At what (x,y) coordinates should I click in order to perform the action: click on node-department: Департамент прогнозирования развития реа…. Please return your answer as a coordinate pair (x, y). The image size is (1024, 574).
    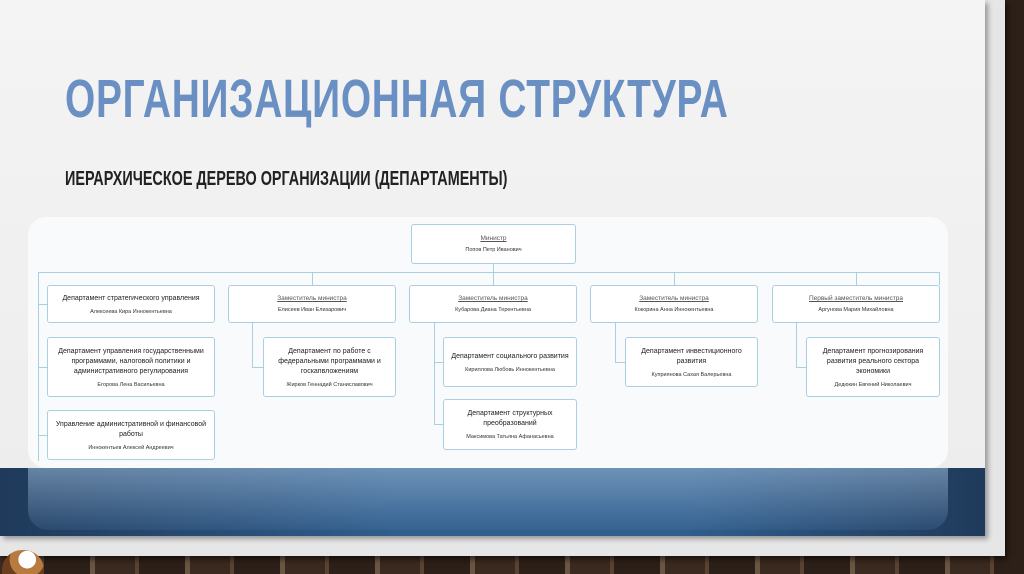
    Looking at the image, I should click on (873, 361).